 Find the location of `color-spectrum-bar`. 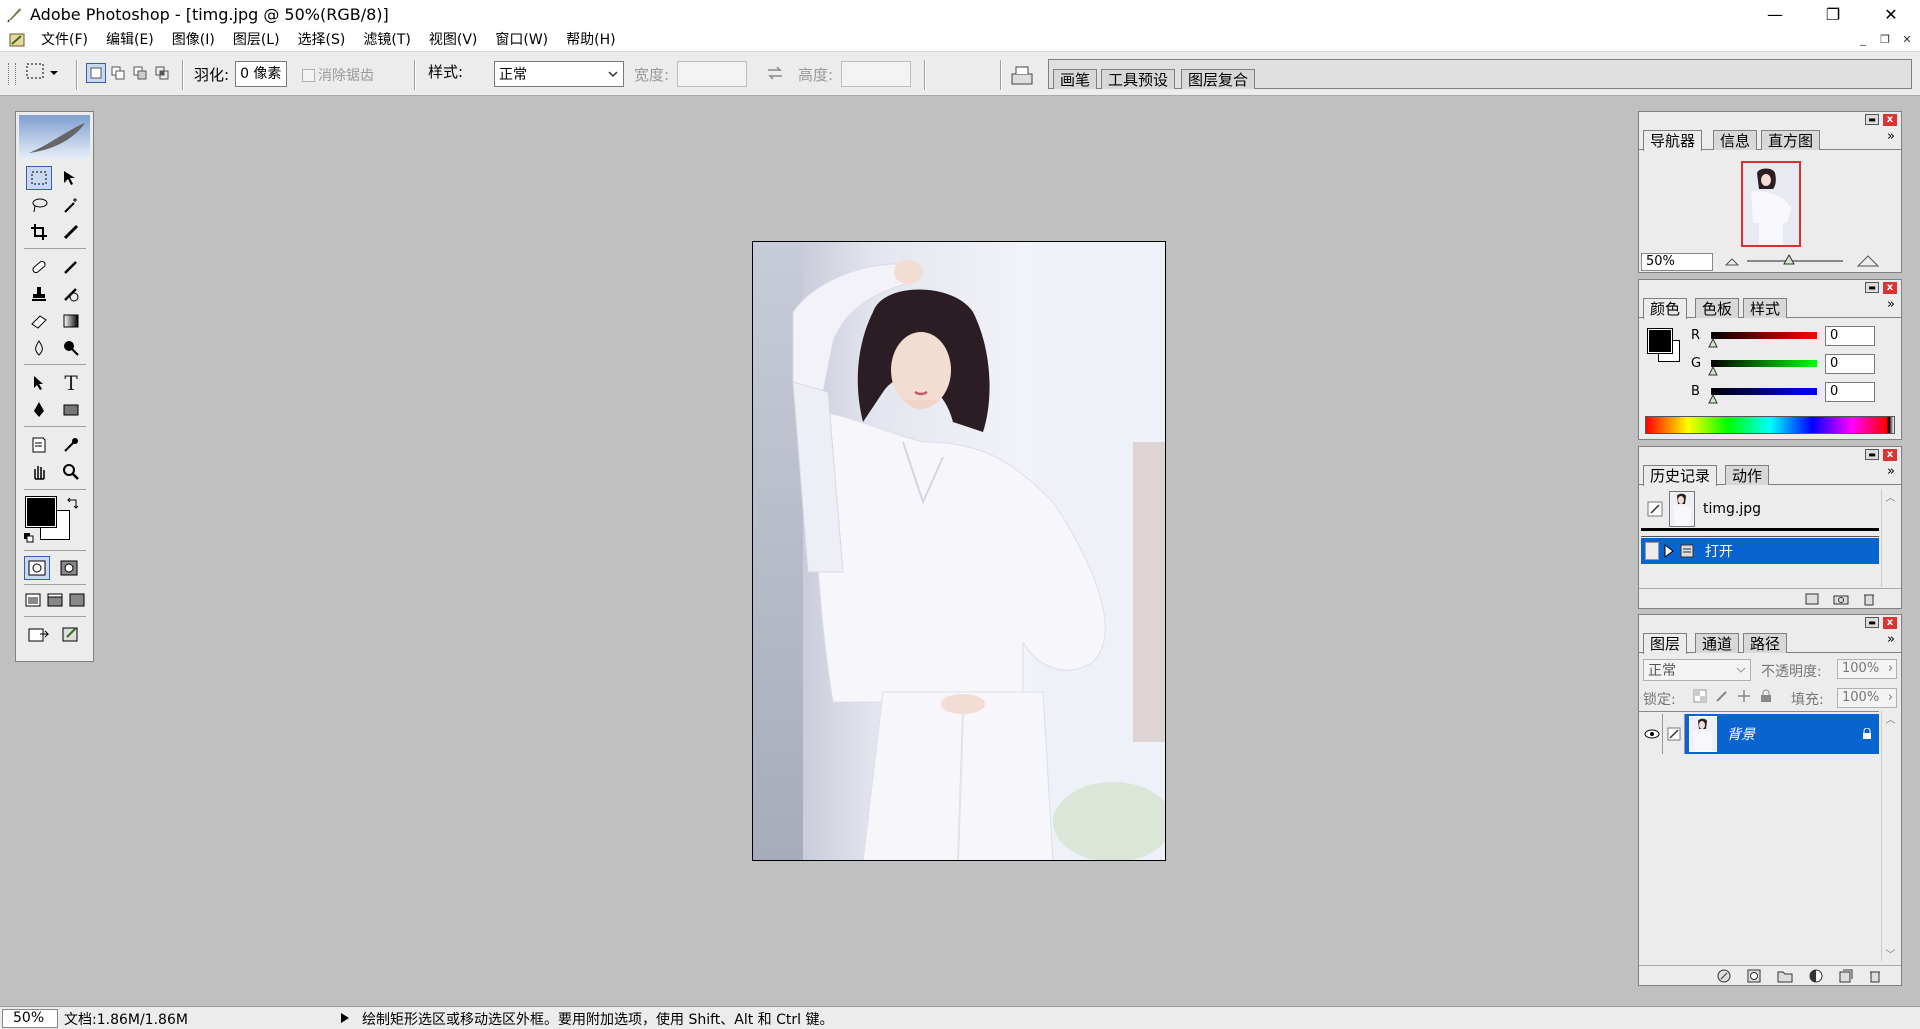

color-spectrum-bar is located at coordinates (1770, 425).